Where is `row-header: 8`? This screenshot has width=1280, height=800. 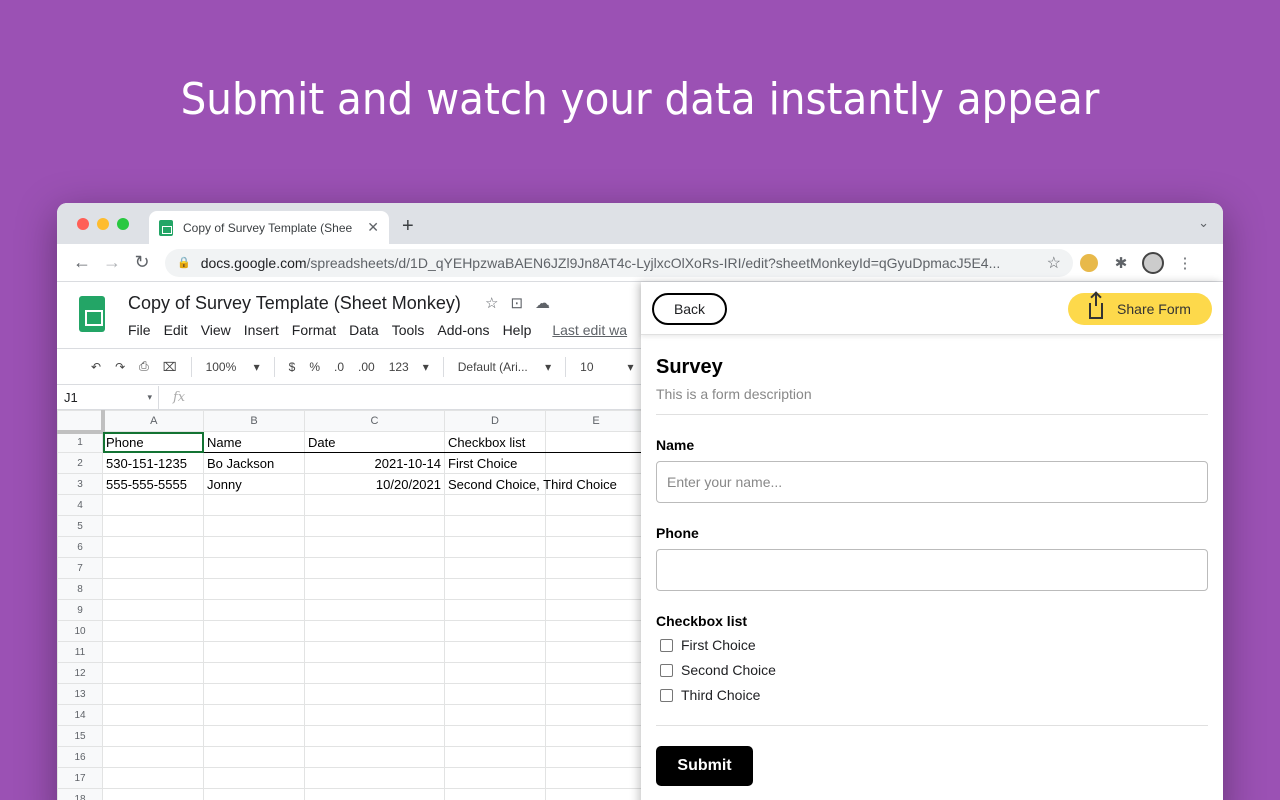
row-header: 8 is located at coordinates (80, 589).